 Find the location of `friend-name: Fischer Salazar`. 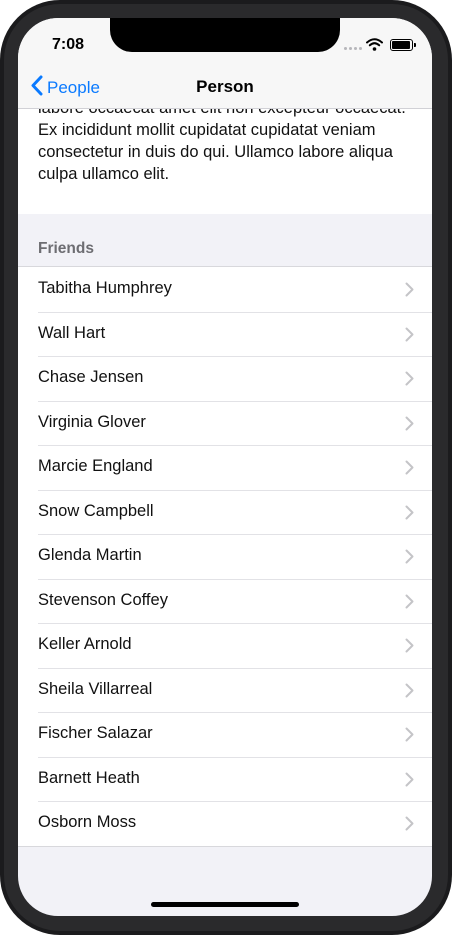

friend-name: Fischer Salazar is located at coordinates (95, 733).